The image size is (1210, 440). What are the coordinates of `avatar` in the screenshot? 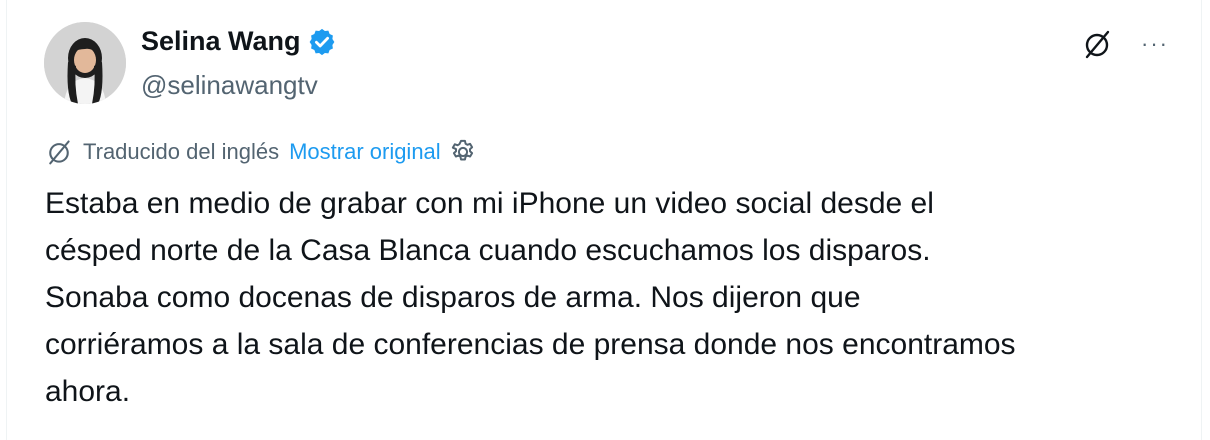 It's located at (85, 63).